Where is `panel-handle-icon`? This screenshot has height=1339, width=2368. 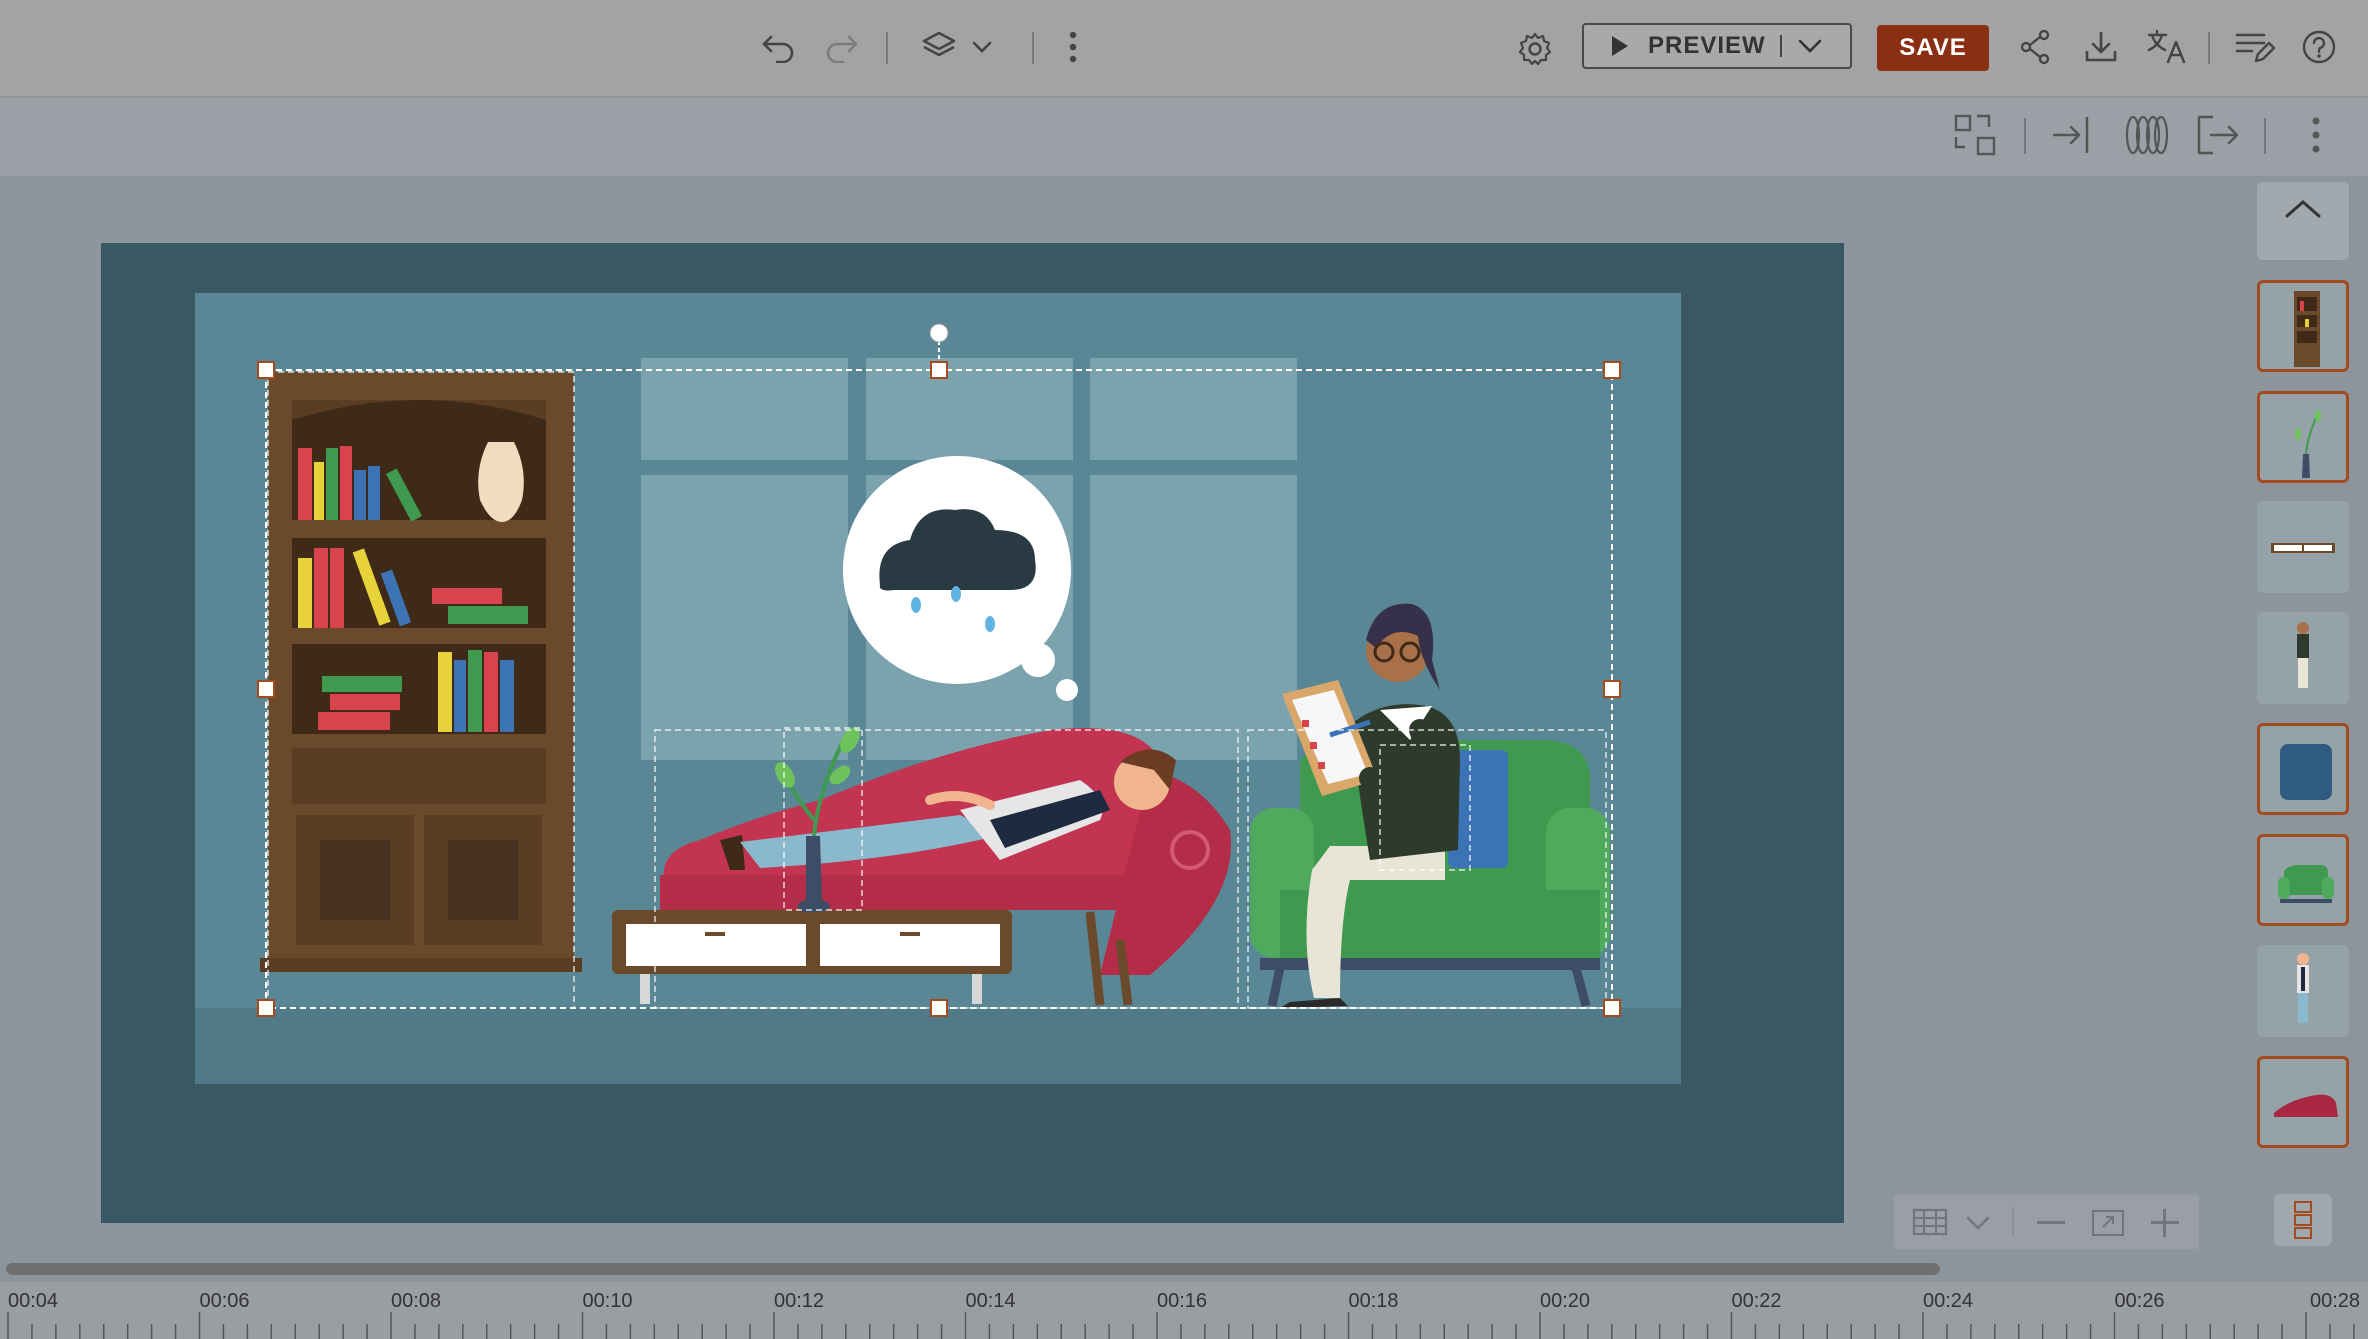
panel-handle-icon is located at coordinates (2303, 1220).